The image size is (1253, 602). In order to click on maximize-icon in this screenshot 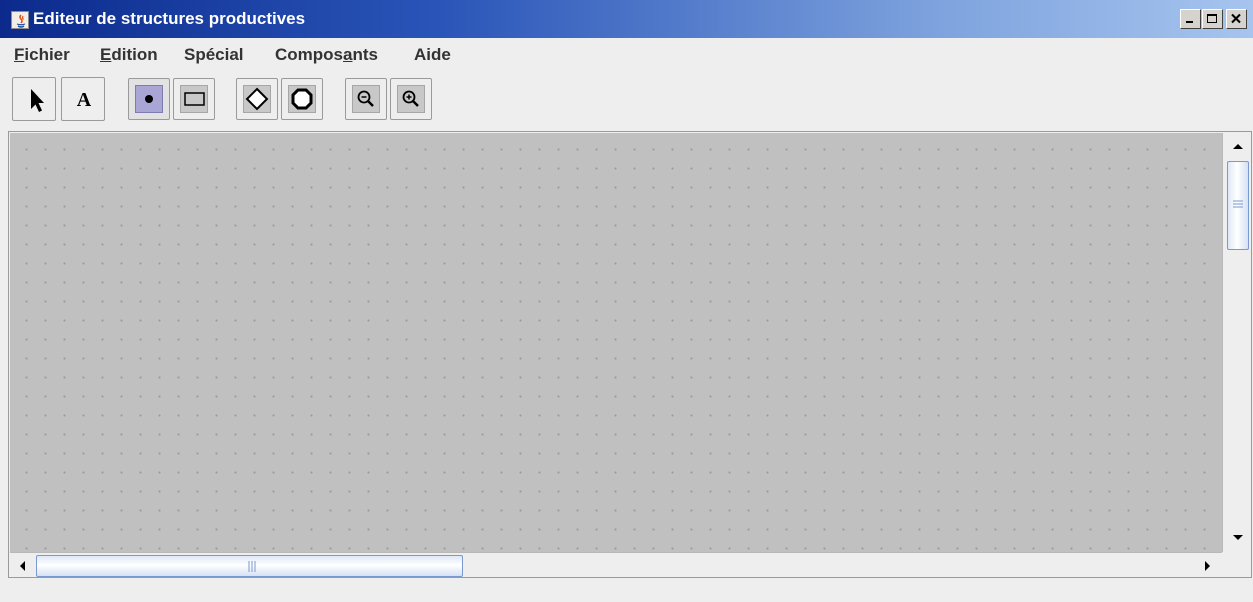, I will do `click(1212, 18)`.